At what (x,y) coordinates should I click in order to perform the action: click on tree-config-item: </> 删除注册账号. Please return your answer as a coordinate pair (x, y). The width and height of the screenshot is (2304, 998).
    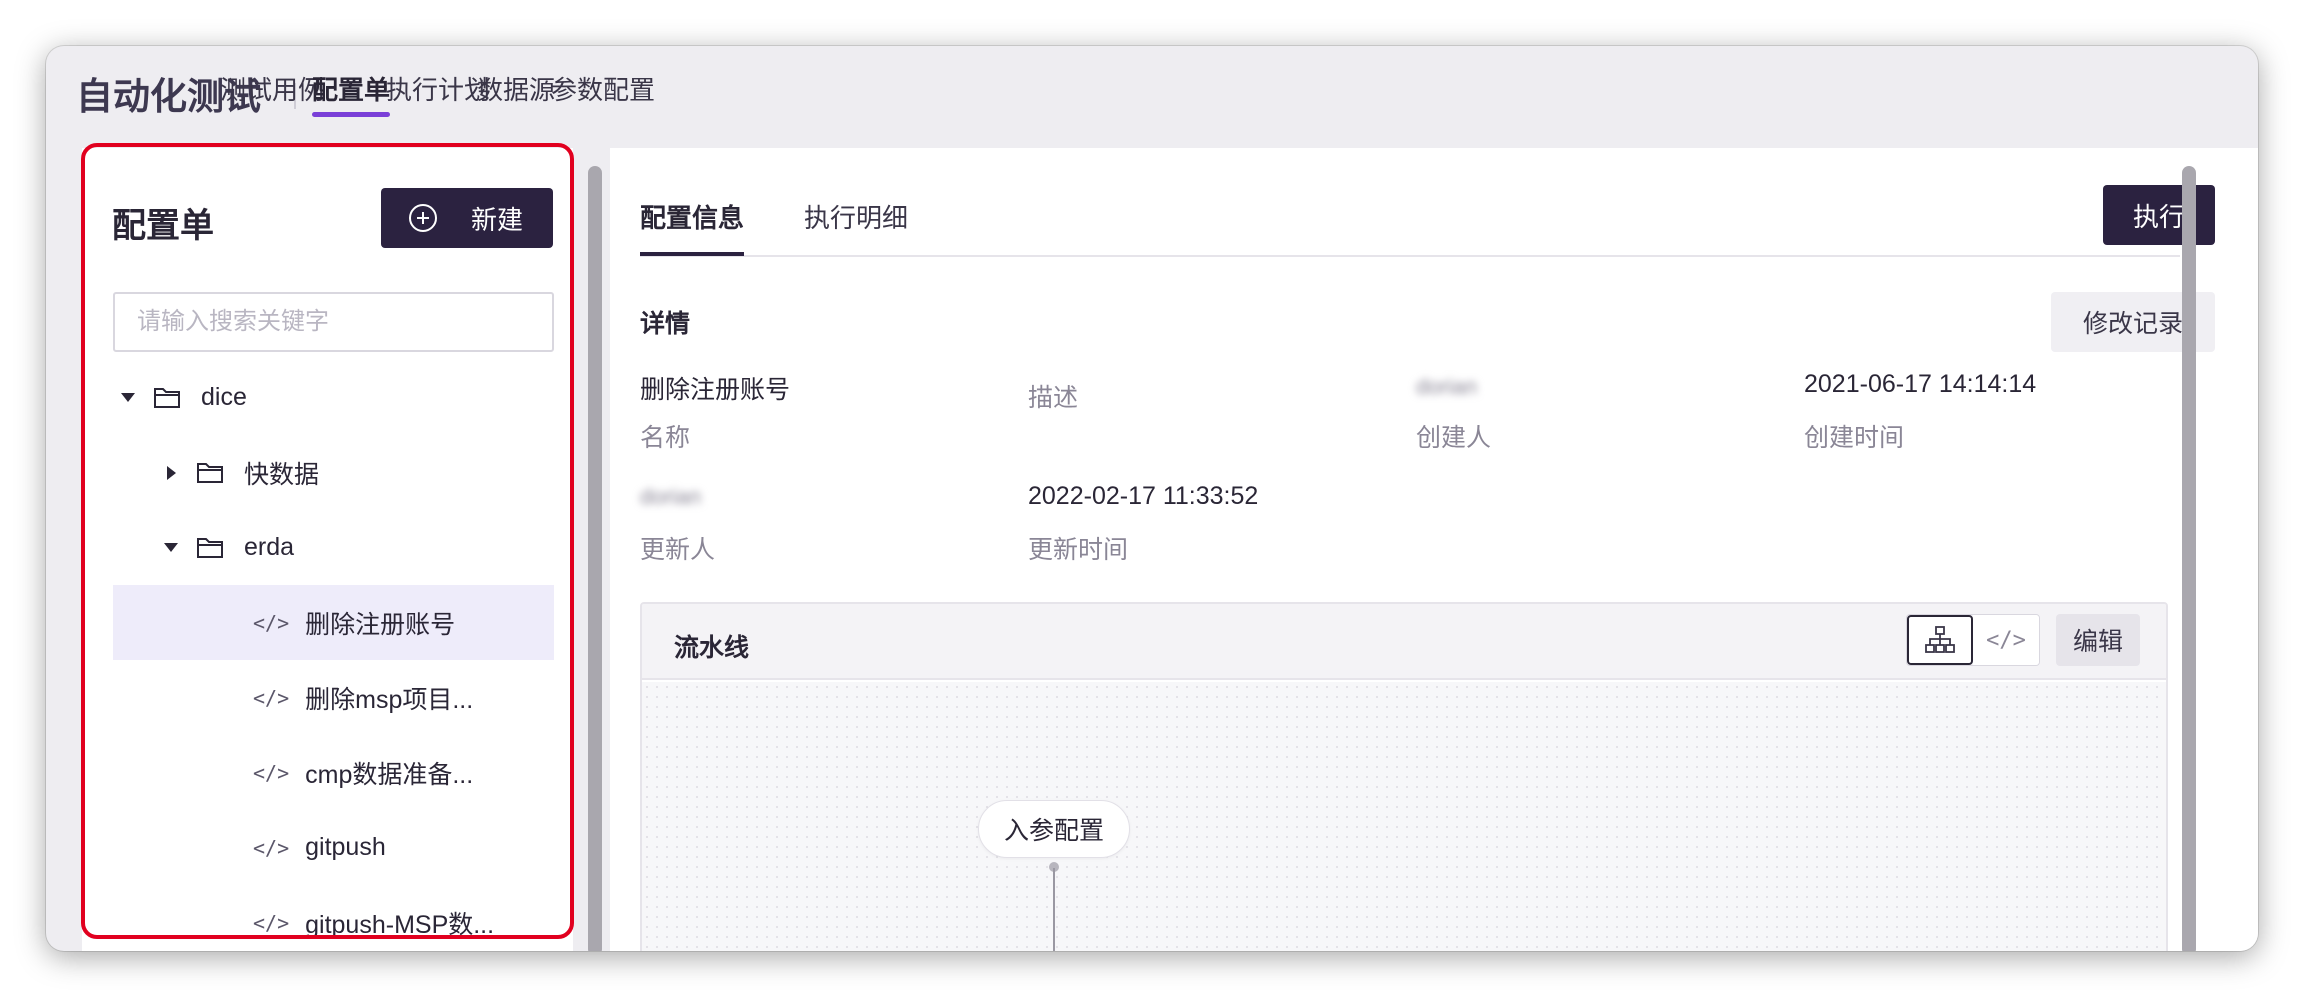
    Looking at the image, I should click on (333, 622).